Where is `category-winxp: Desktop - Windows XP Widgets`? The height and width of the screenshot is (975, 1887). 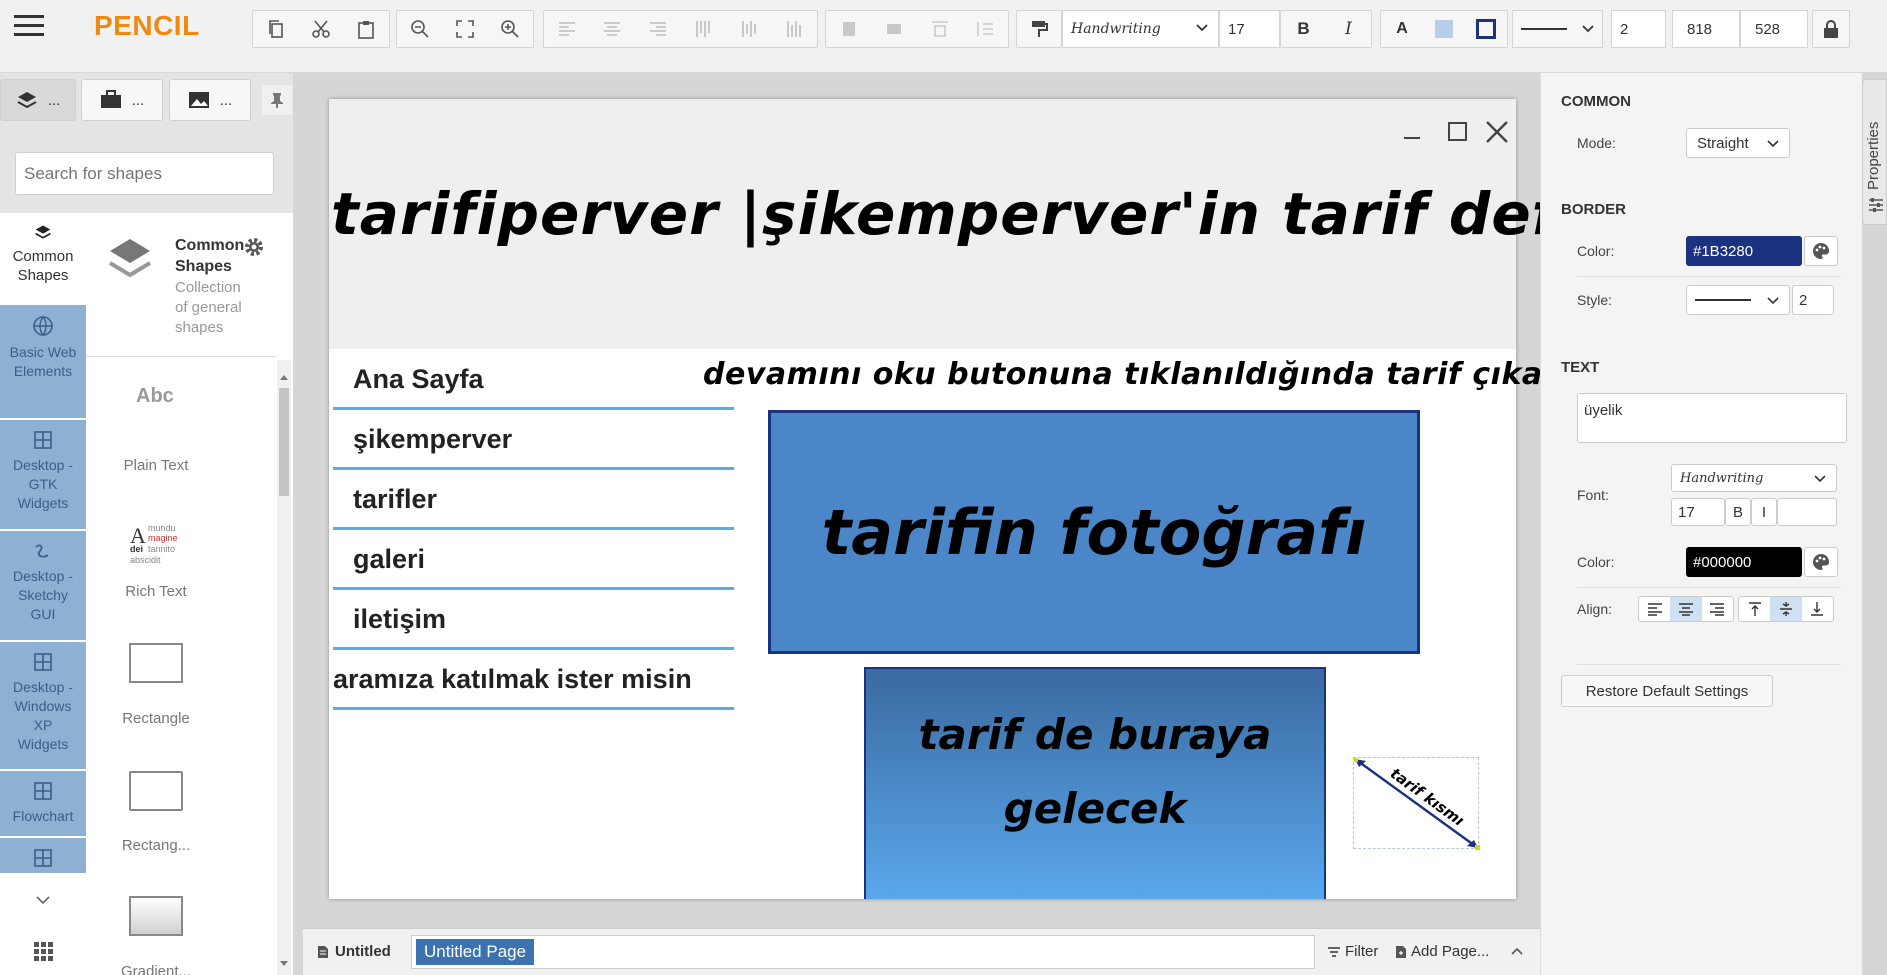
category-winxp: Desktop - Windows XP Widgets is located at coordinates (43, 705).